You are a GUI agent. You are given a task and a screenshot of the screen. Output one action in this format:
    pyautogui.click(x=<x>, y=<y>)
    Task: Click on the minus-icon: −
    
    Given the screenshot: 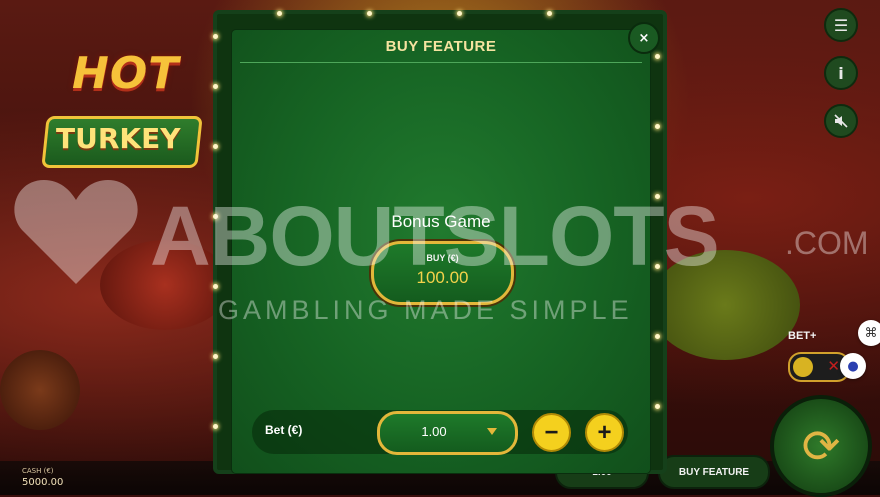 What is the action you would take?
    pyautogui.click(x=551, y=432)
    